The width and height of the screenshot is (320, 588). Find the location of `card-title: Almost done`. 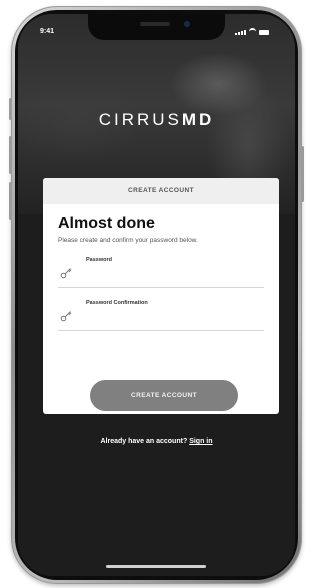

card-title: Almost done is located at coordinates (106, 223).